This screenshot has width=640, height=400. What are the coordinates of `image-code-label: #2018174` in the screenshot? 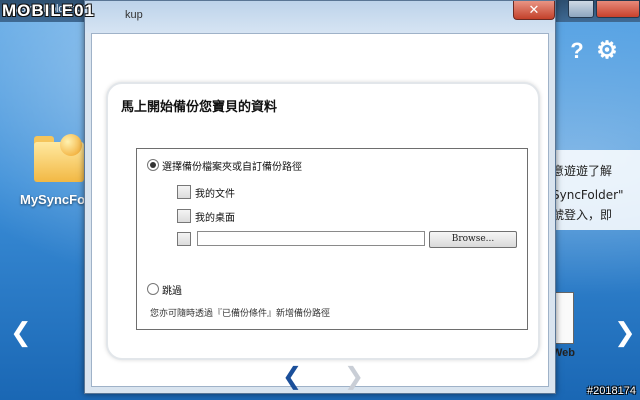 It's located at (611, 391).